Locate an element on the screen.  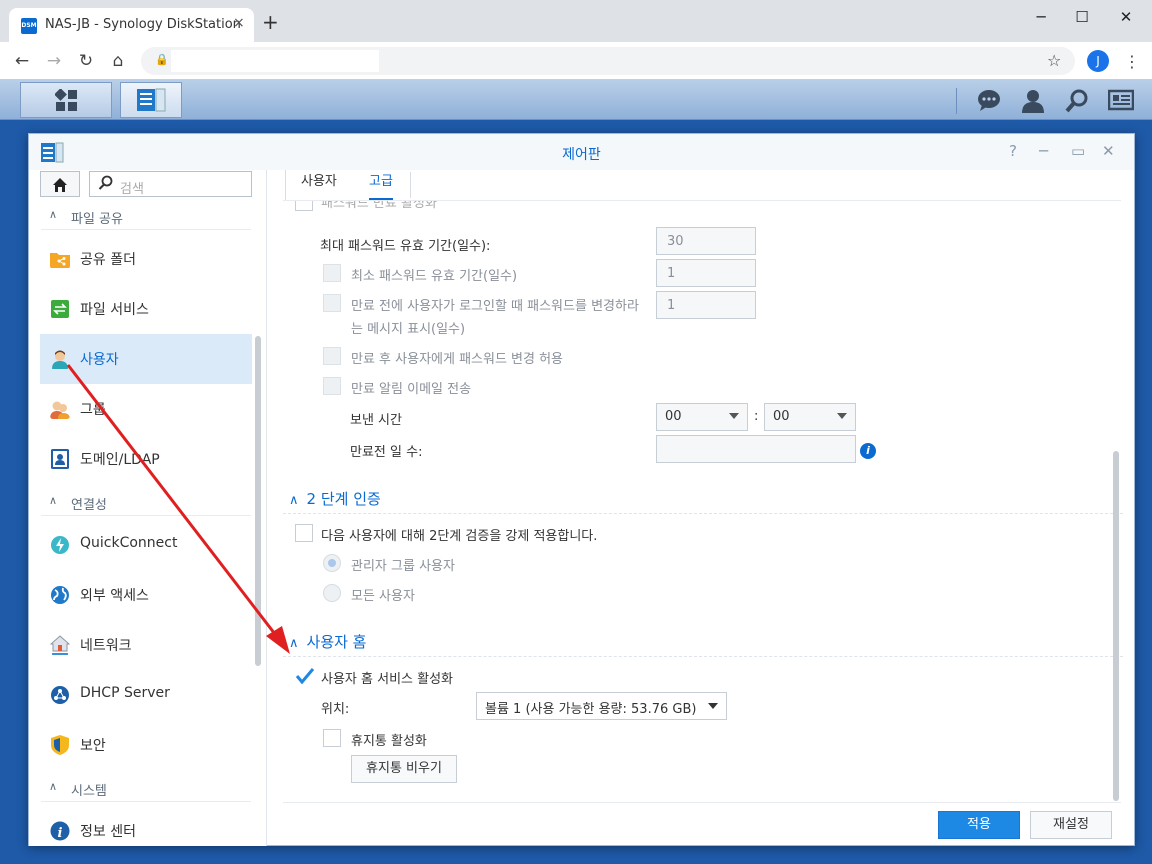
annotation-arrow is located at coordinates (178, 509).